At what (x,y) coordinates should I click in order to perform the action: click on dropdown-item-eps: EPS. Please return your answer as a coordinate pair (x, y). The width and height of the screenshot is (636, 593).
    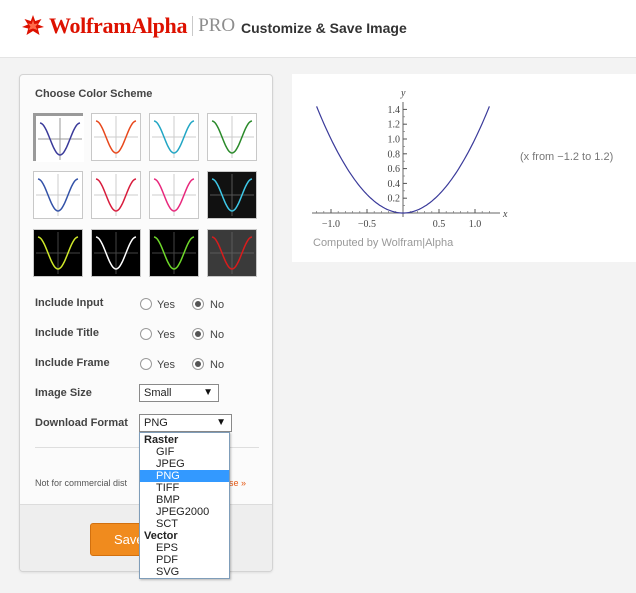
    Looking at the image, I should click on (184, 548).